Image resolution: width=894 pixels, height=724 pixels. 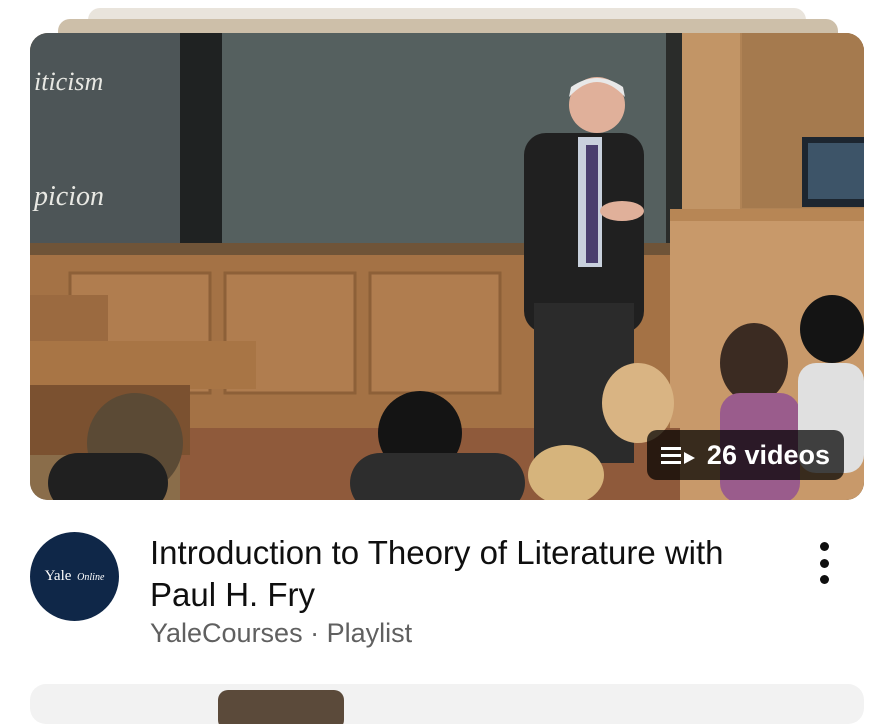 What do you see at coordinates (768, 454) in the screenshot?
I see `video-count-label: 26 videos` at bounding box center [768, 454].